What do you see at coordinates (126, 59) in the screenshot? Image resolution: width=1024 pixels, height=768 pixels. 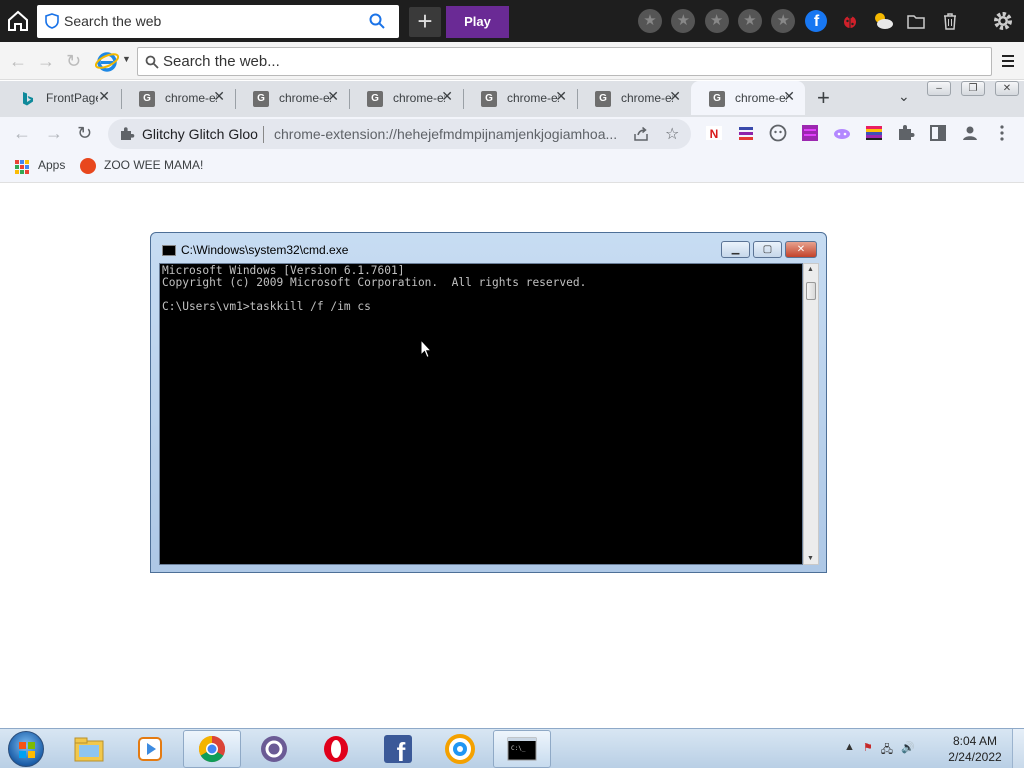 I see `chevron-down-icon: ▼` at bounding box center [126, 59].